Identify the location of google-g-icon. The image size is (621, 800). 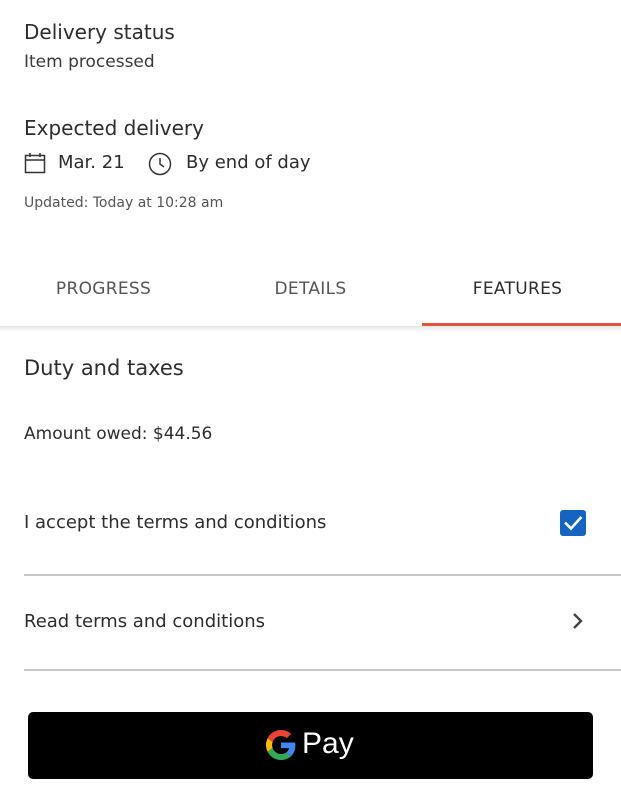
(281, 745).